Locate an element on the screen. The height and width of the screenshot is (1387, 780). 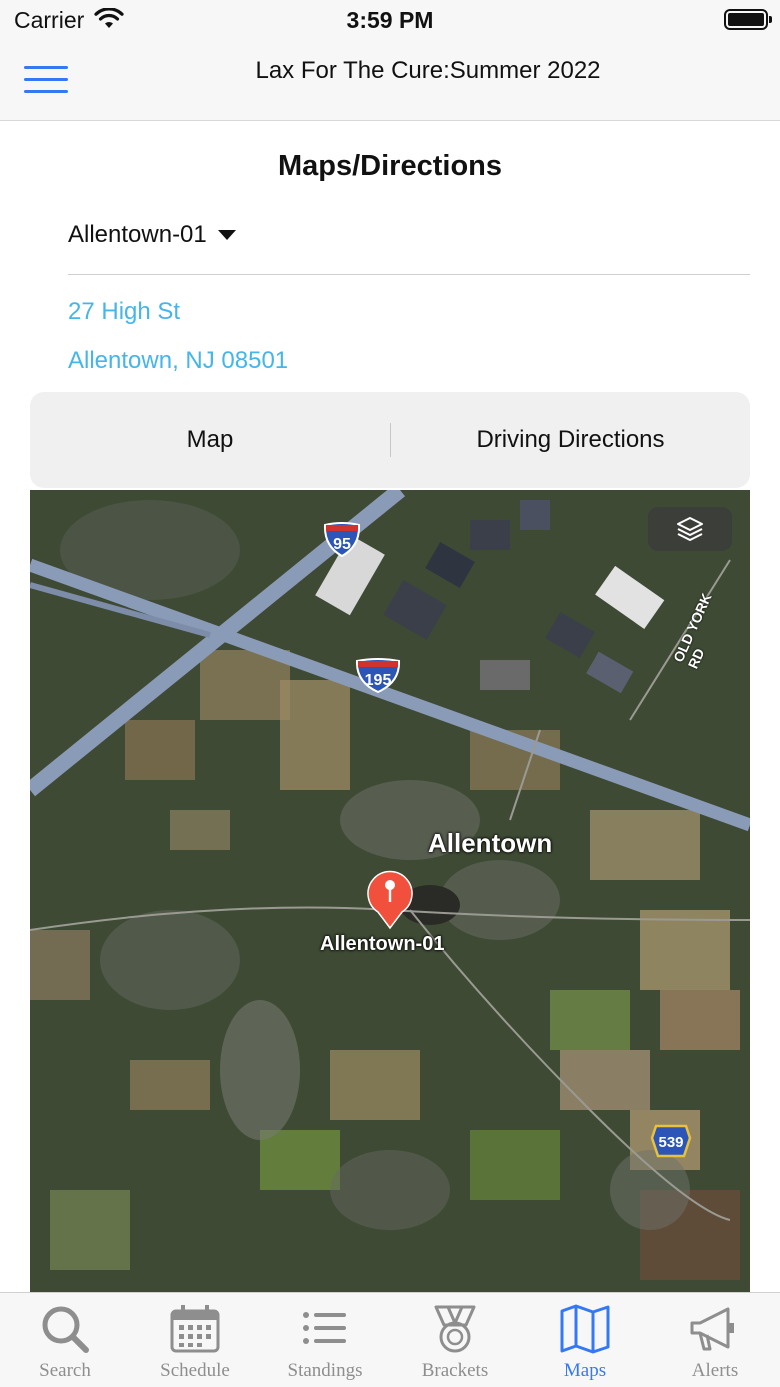
i195-shield-icon: 195 is located at coordinates (378, 676).